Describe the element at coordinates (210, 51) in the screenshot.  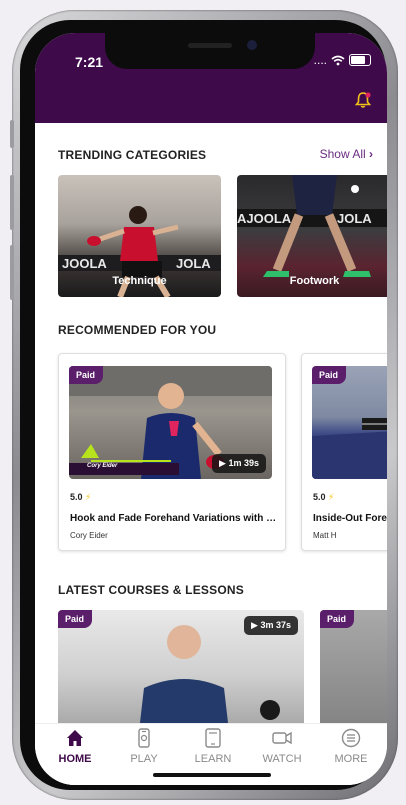
I see `notch` at that location.